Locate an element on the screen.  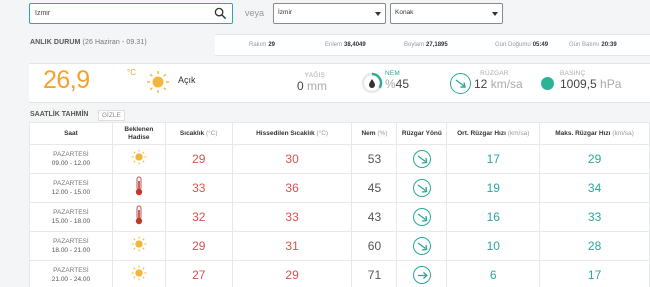
search-row: veya İzmir Konak is located at coordinates (325, 15).